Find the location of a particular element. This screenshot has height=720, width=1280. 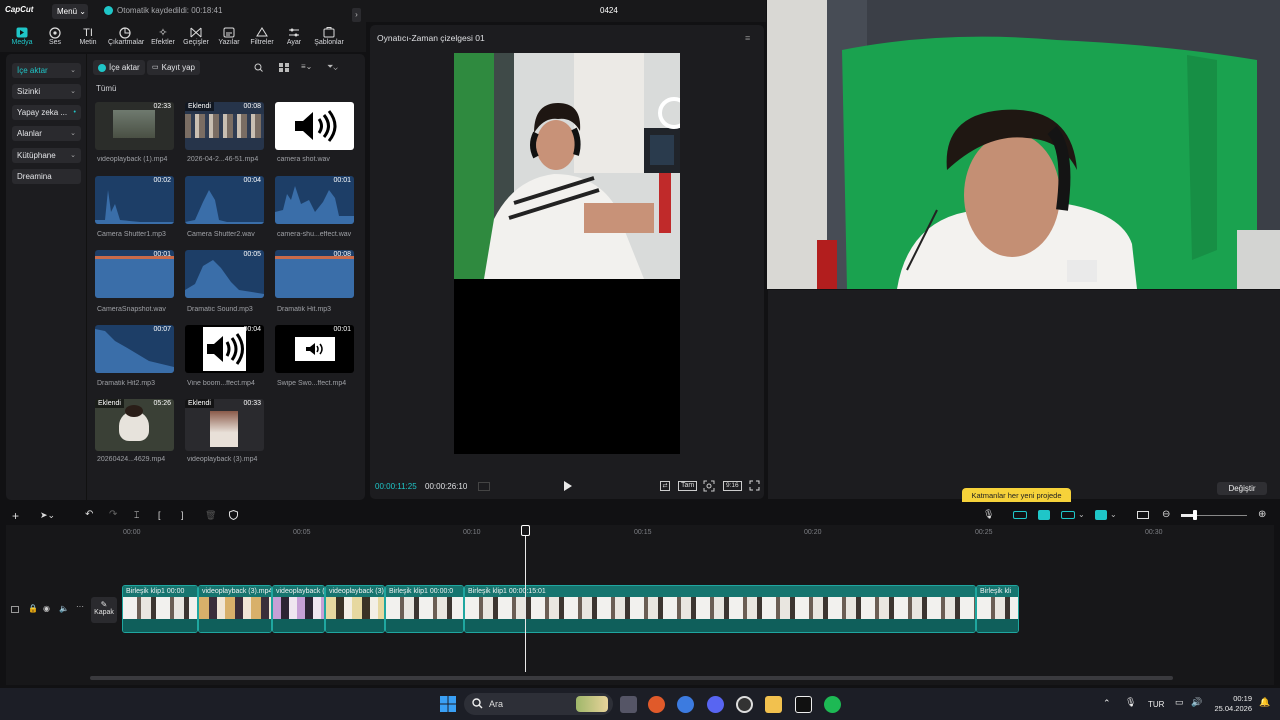

zoom-out-icon: ⊖ is located at coordinates (1166, 514).